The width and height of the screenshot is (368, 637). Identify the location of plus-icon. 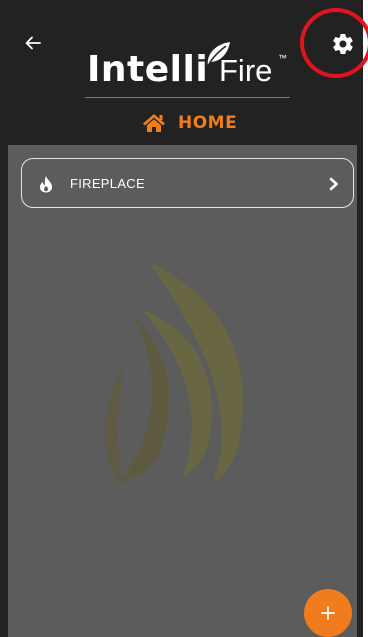
(328, 613).